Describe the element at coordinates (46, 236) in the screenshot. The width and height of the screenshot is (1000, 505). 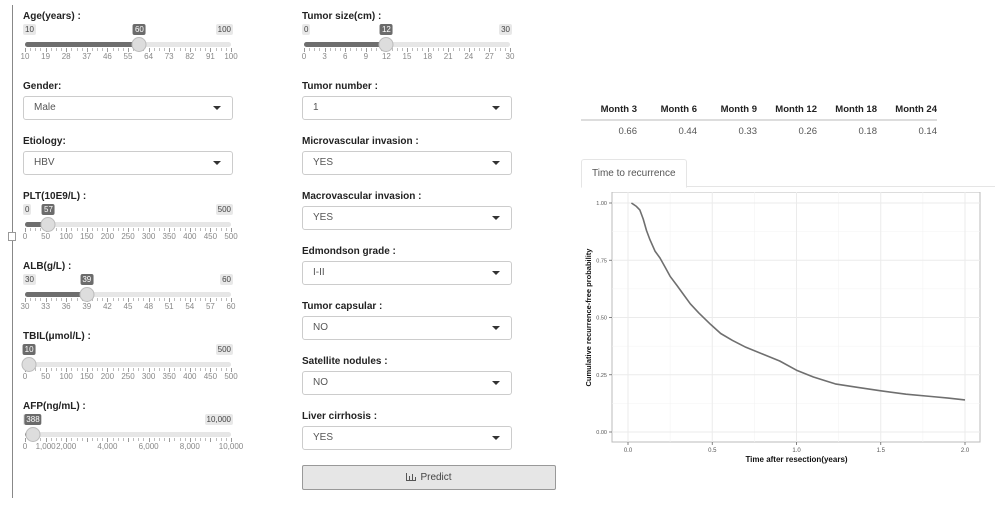
I see `slider-tick-label: 50` at that location.